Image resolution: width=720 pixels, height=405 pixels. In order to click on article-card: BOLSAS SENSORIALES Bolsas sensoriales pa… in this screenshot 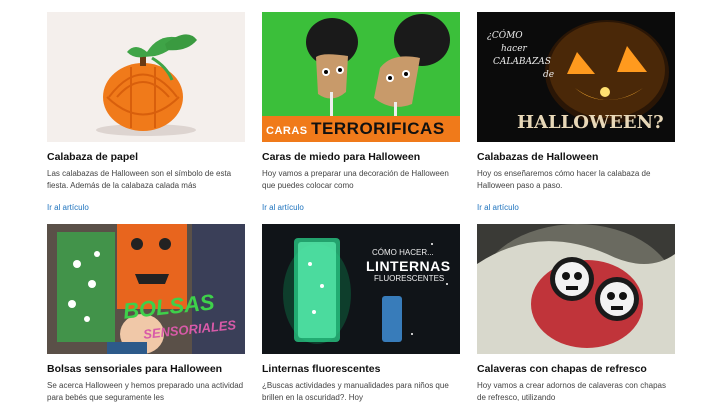, I will do `click(146, 314)`.